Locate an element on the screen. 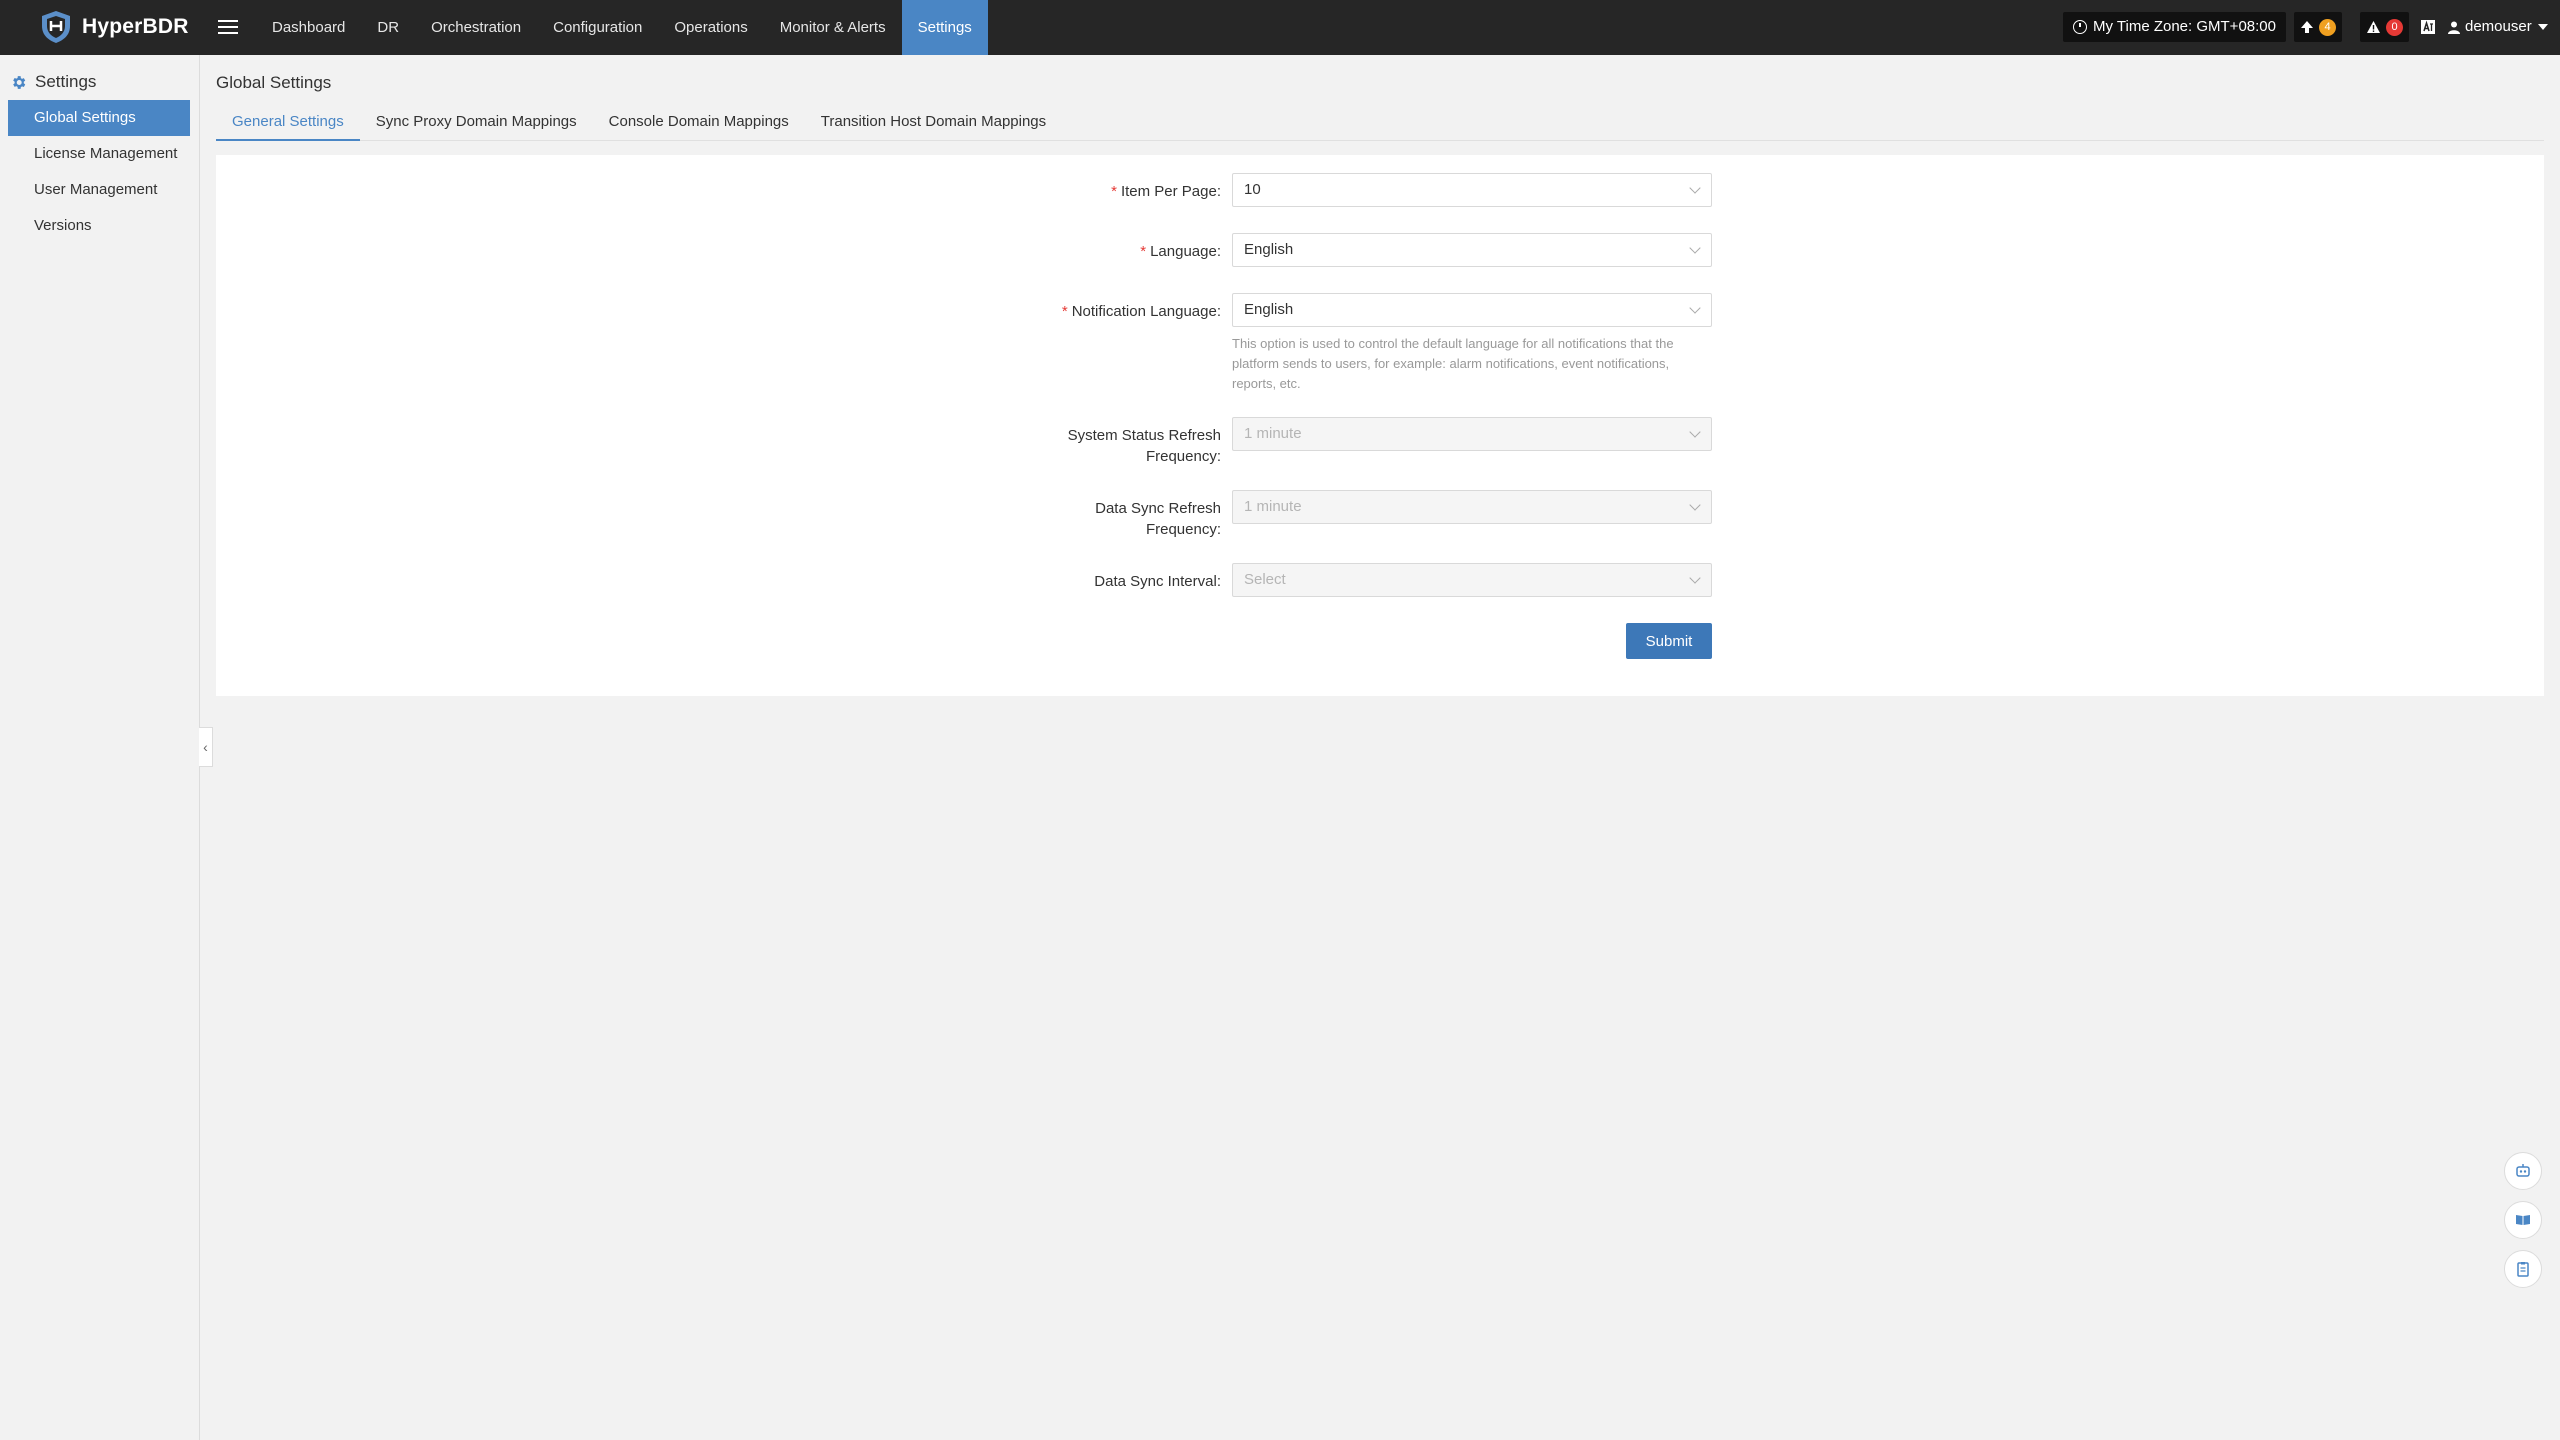 The width and height of the screenshot is (2560, 1440). item-per-page-label: * Item Per Page: is located at coordinates (1166, 191).